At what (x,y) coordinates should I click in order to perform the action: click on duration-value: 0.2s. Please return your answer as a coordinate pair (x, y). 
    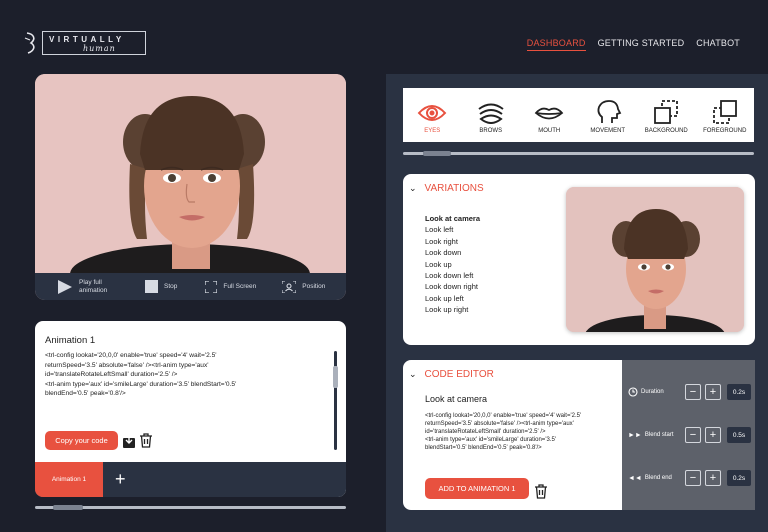
    Looking at the image, I should click on (739, 392).